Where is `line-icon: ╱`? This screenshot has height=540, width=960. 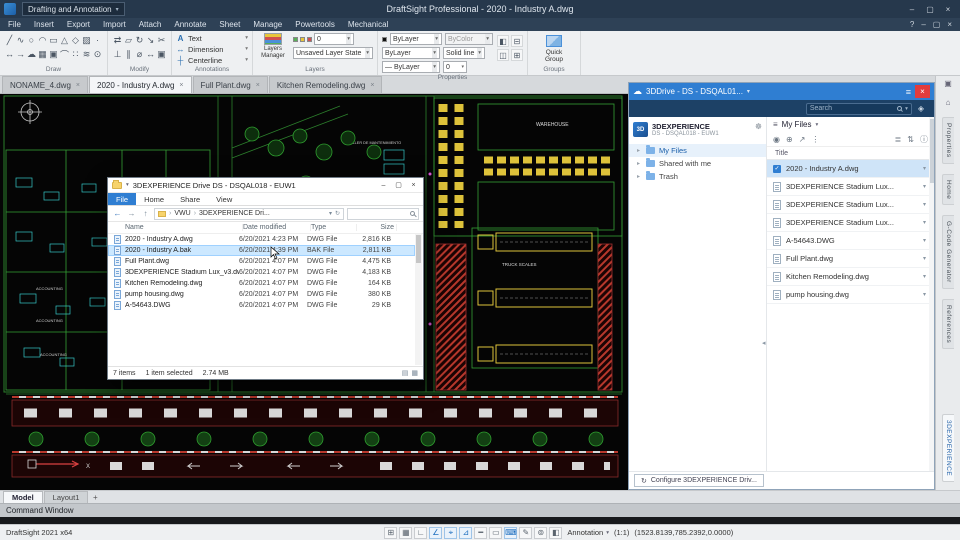
line-icon: ╱ is located at coordinates (9, 40).